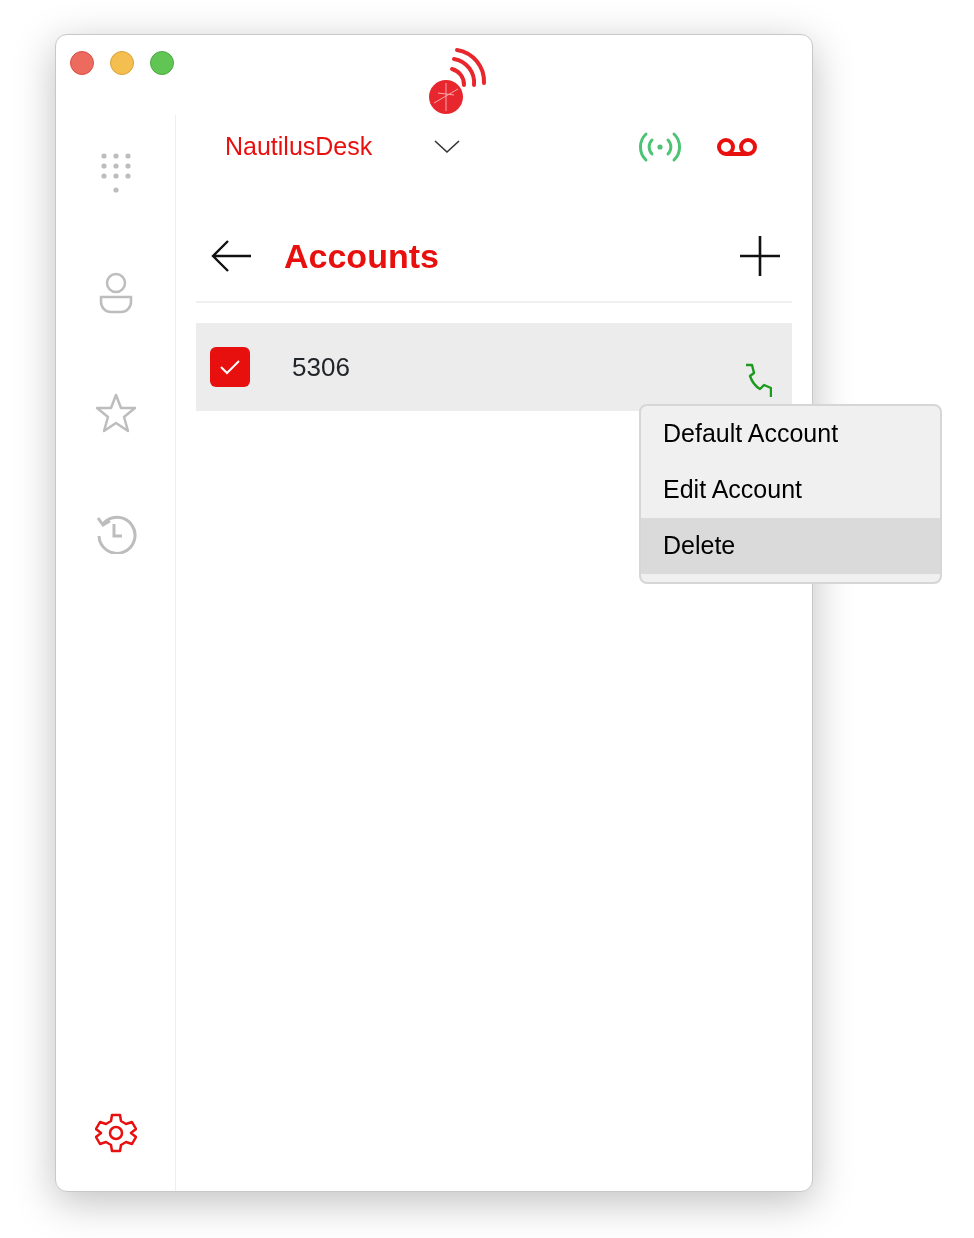 The height and width of the screenshot is (1238, 974). What do you see at coordinates (162, 63) in the screenshot?
I see `zoom-button` at bounding box center [162, 63].